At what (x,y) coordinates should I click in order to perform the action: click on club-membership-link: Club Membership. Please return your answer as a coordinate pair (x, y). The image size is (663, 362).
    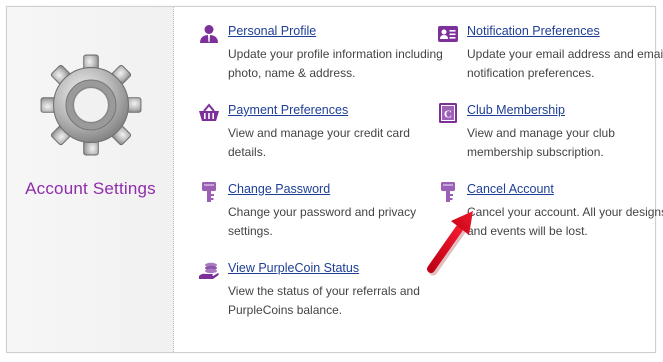
    Looking at the image, I should click on (516, 110).